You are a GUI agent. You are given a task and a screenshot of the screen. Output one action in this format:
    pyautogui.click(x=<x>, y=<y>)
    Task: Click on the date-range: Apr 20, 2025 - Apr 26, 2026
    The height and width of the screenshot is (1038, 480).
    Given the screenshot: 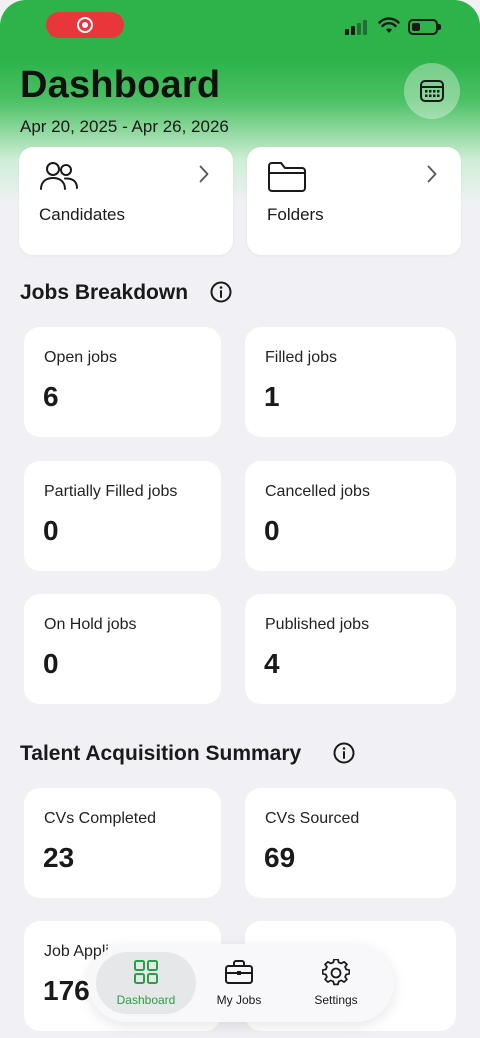 What is the action you would take?
    pyautogui.click(x=124, y=127)
    